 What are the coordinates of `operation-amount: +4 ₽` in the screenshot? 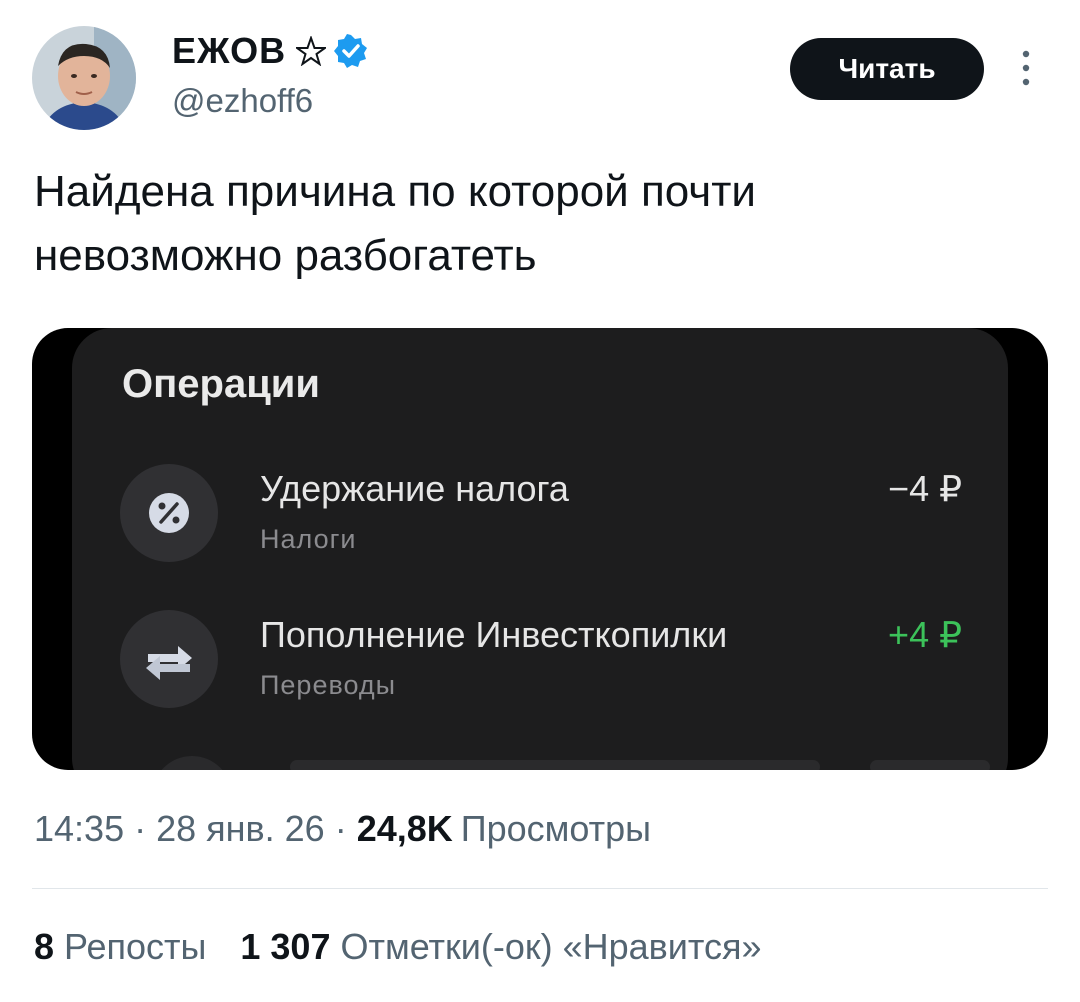 It's located at (925, 634).